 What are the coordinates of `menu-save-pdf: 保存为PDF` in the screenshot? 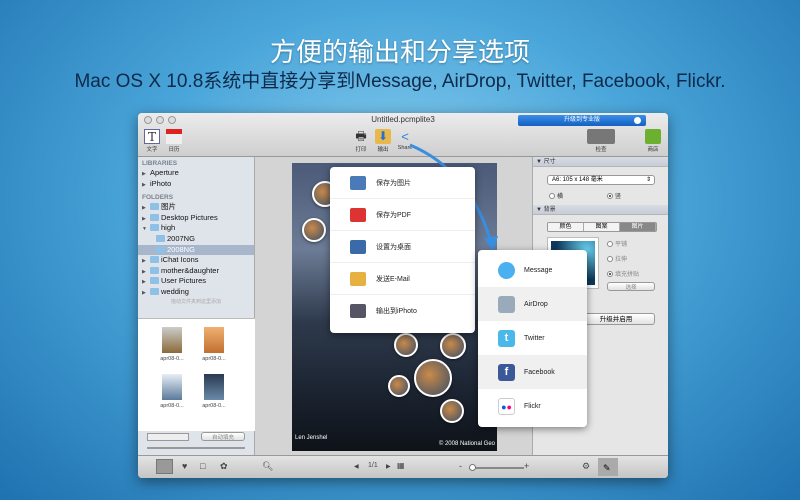 It's located at (402, 215).